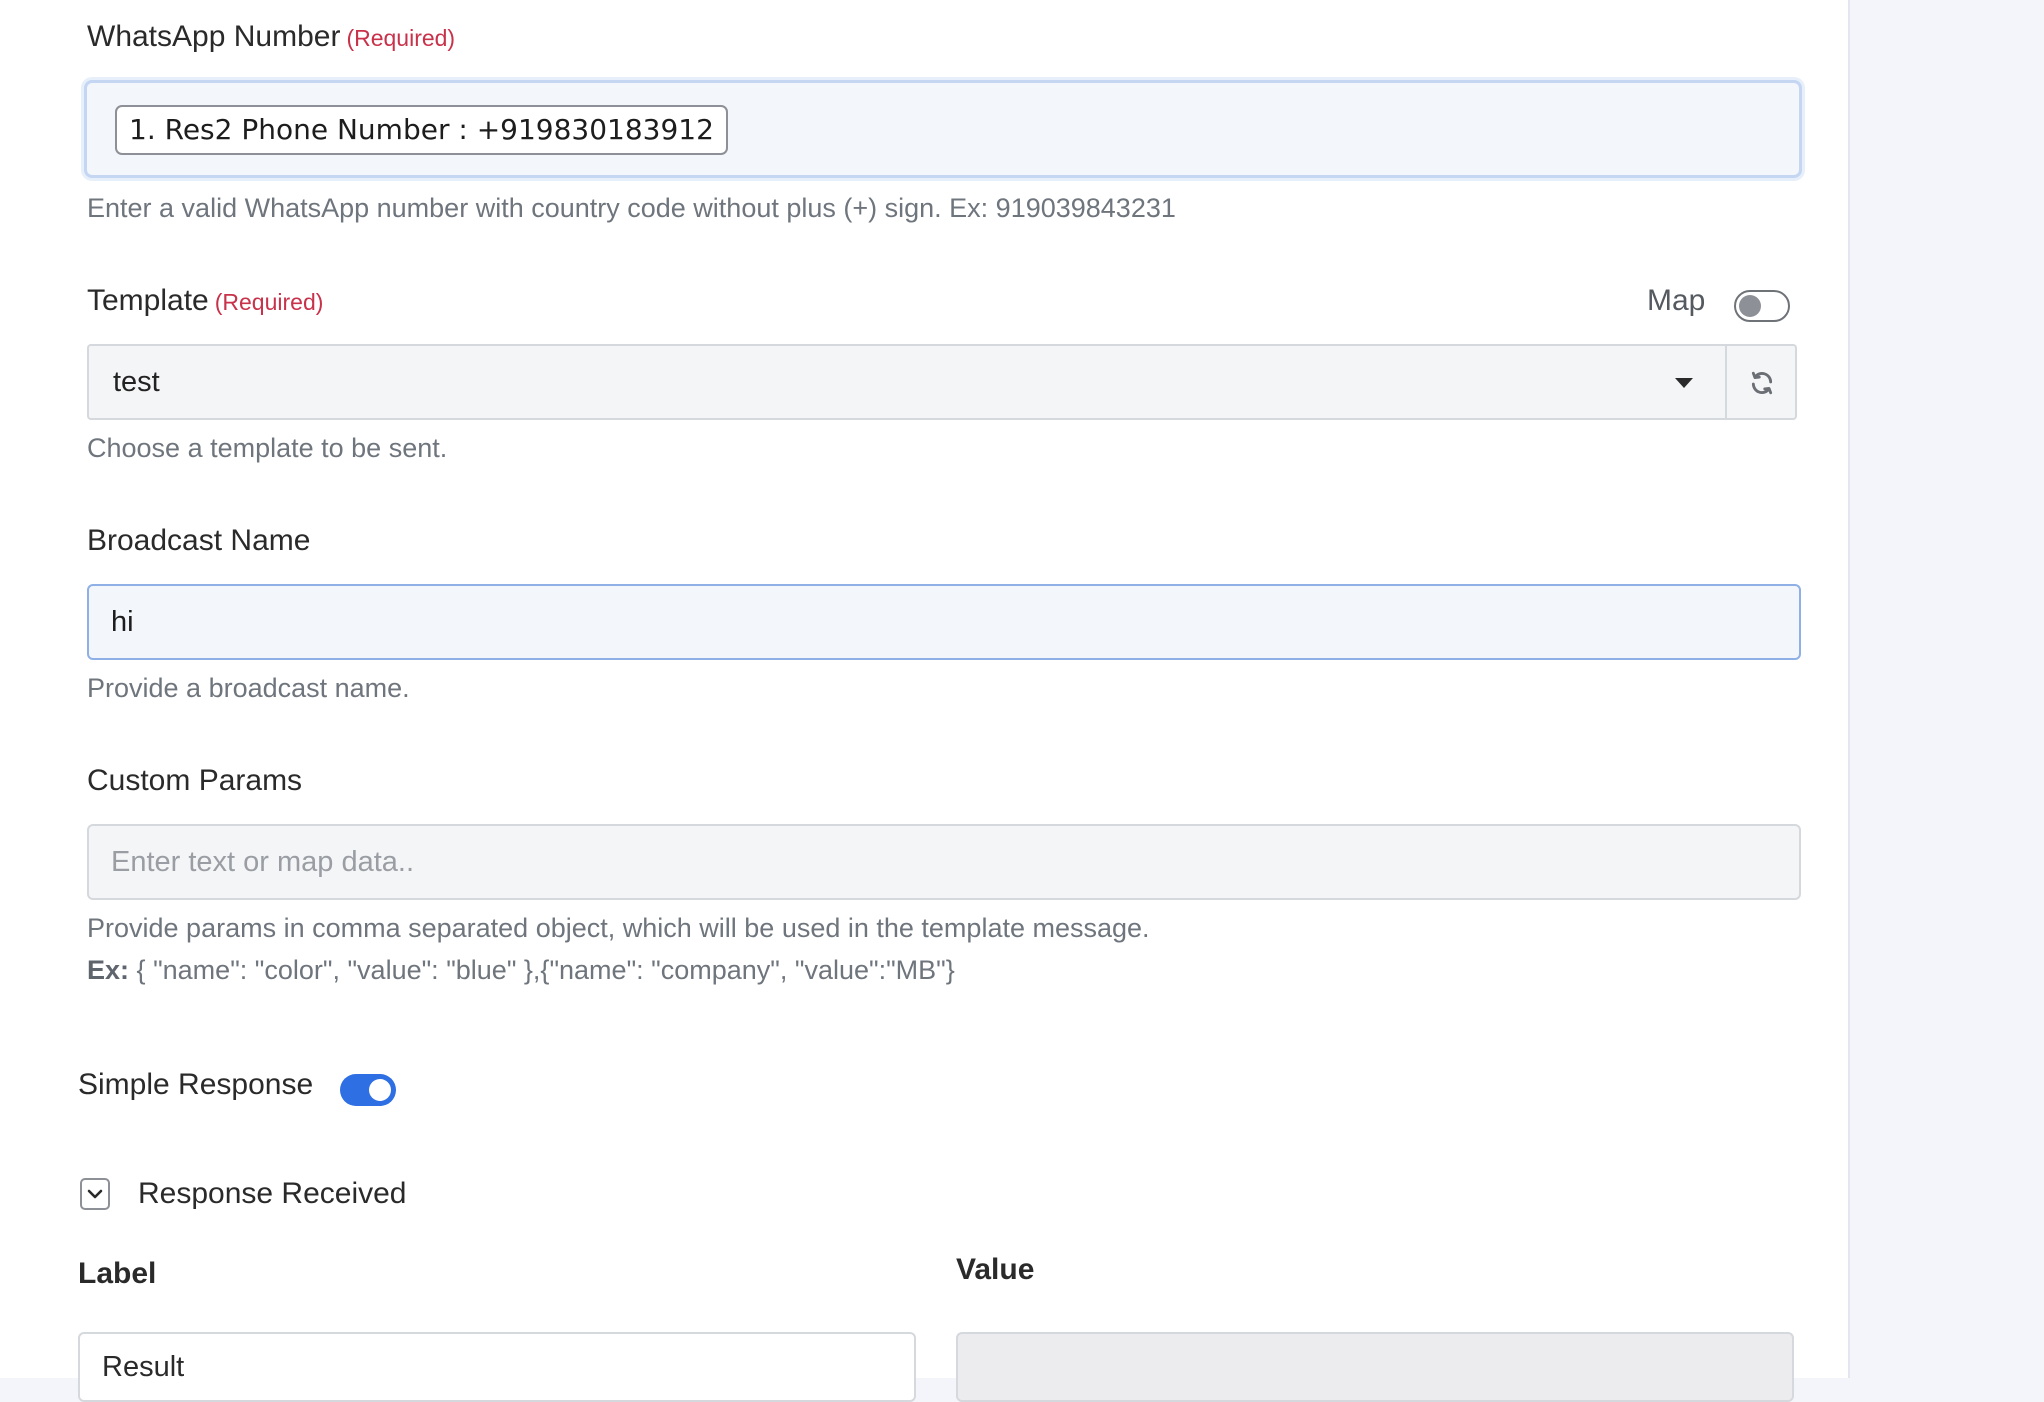 This screenshot has height=1402, width=2044. I want to click on template-label: Template (Required), so click(205, 301).